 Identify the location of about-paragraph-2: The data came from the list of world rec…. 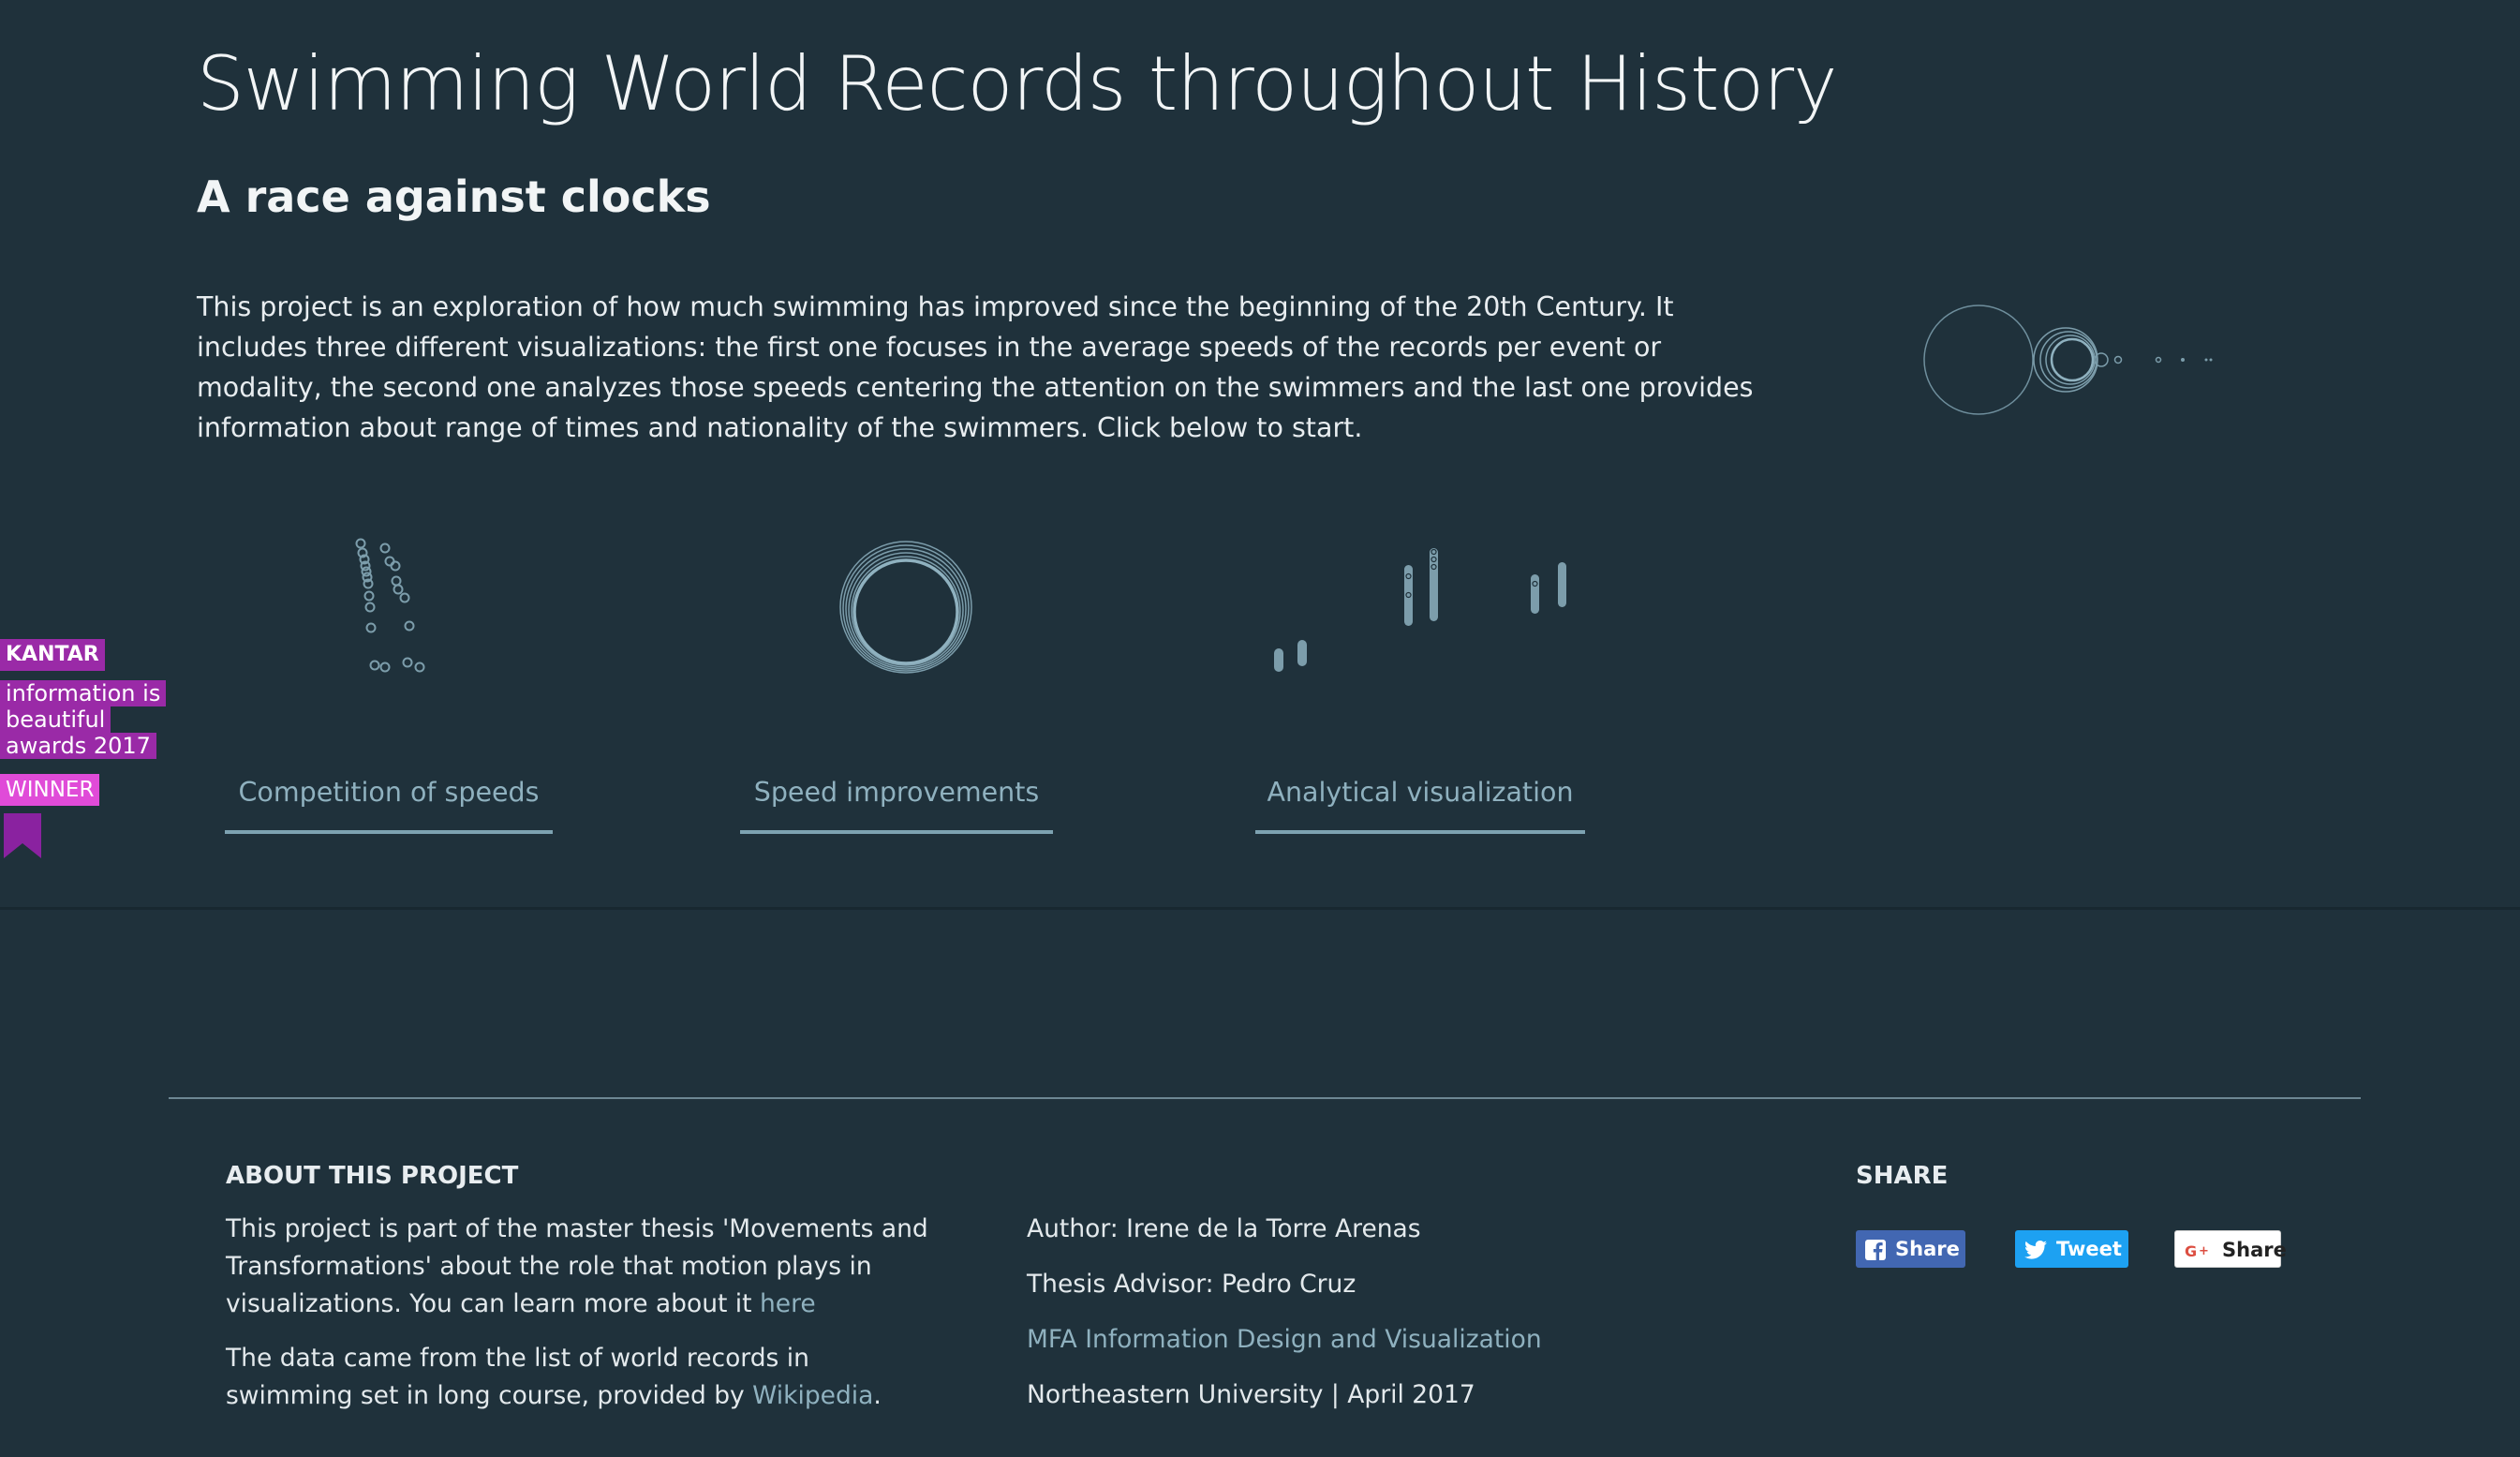
(582, 1377).